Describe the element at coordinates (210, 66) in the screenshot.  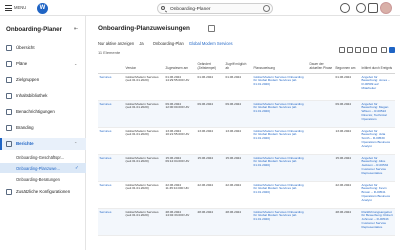
I see `column-header: Geändert (Zeitstempel)` at that location.